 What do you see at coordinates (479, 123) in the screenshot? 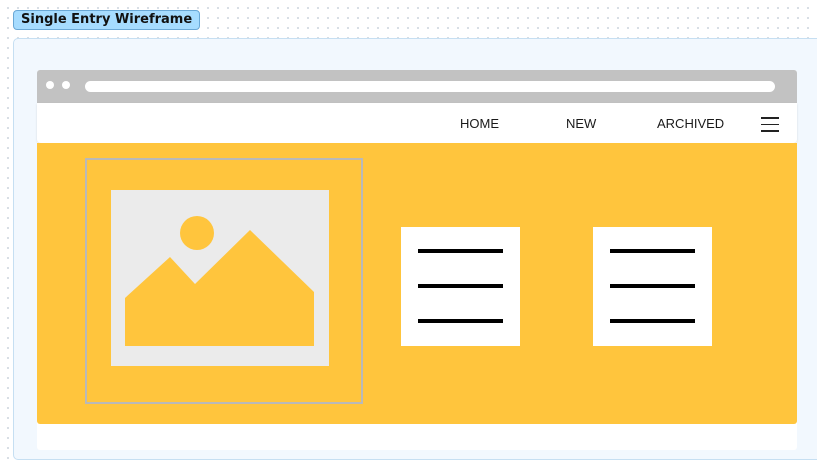
I see `nav-link-home: HOME` at bounding box center [479, 123].